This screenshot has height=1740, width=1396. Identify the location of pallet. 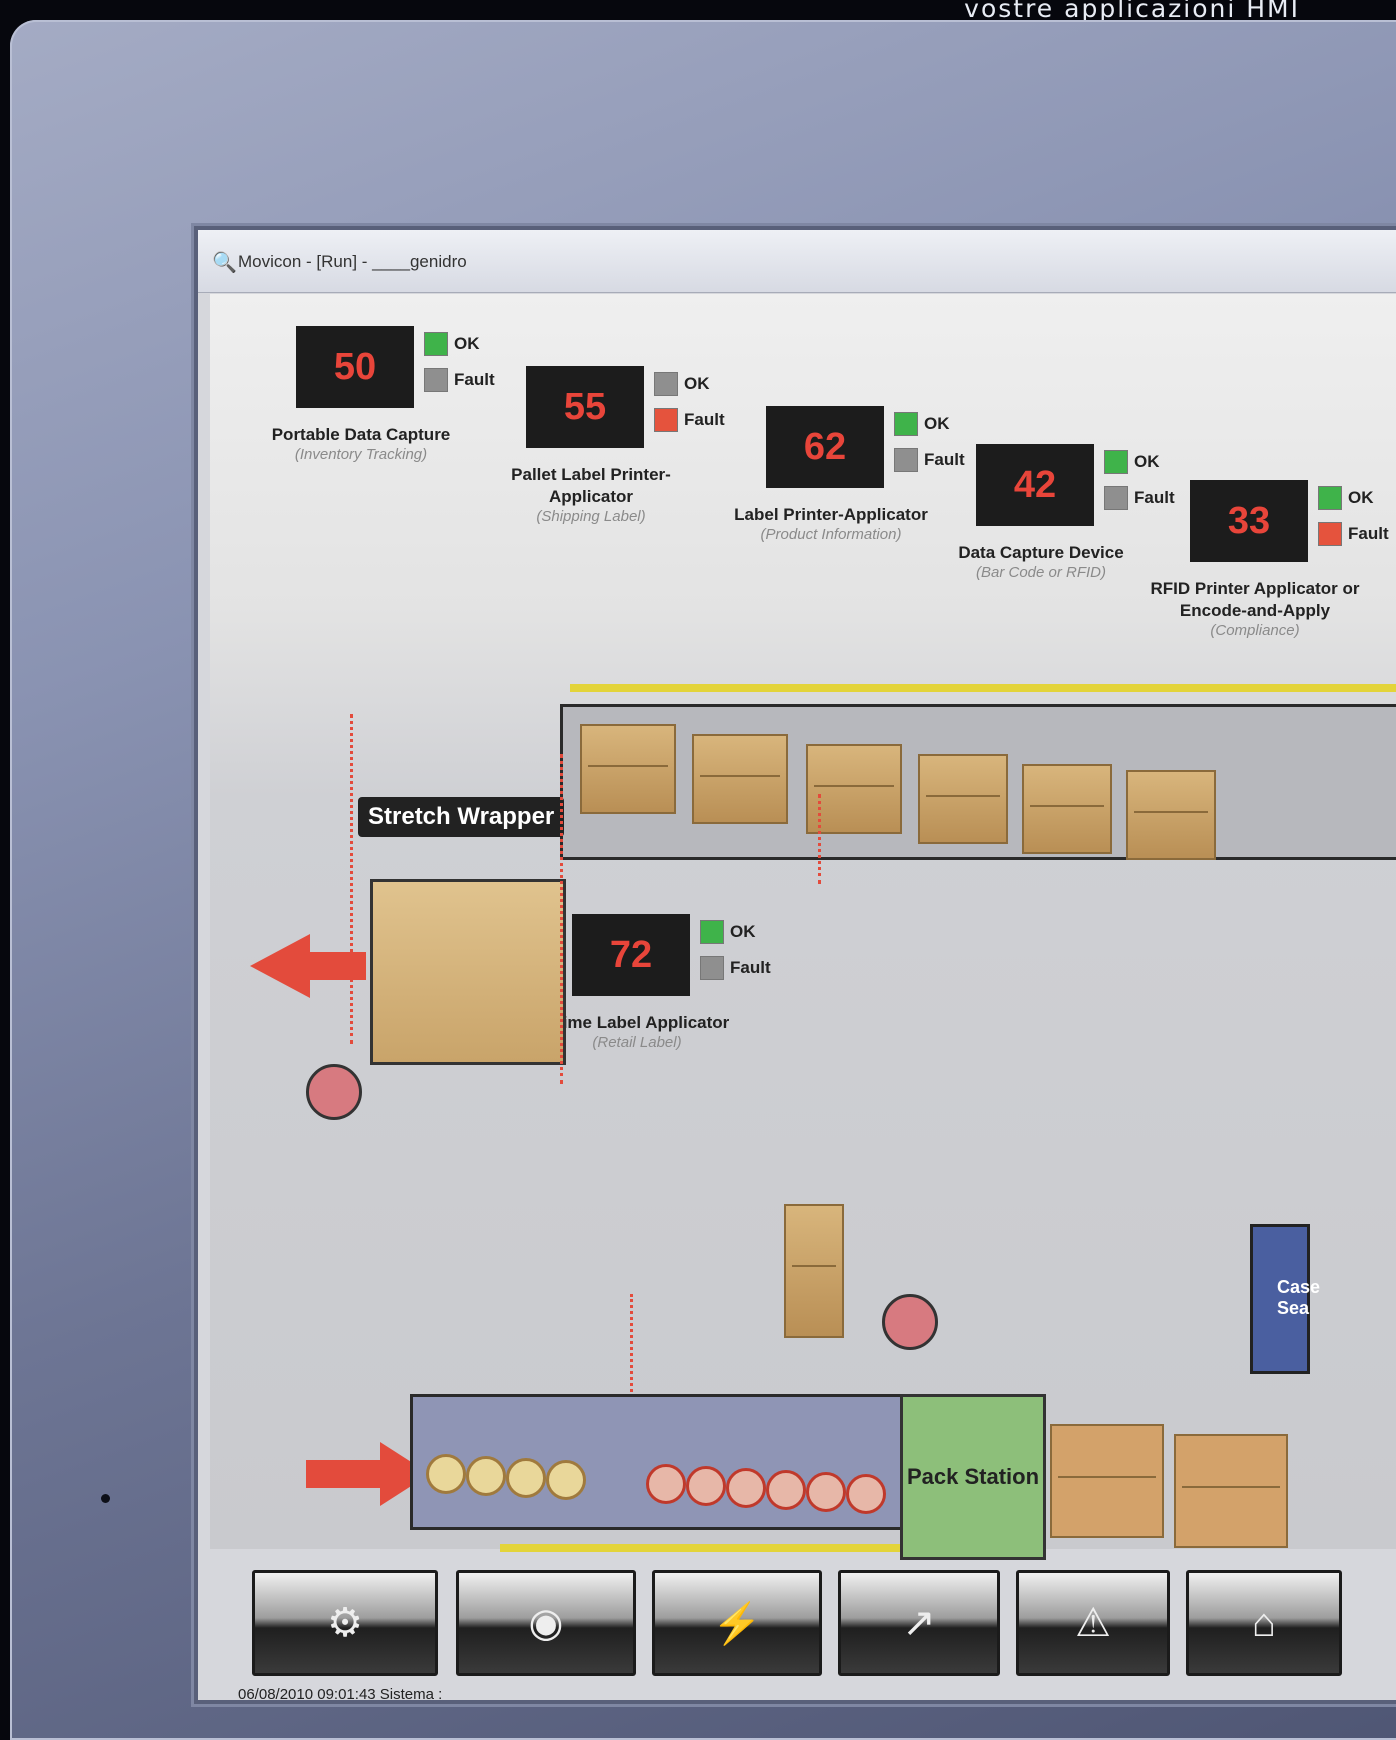
(468, 972).